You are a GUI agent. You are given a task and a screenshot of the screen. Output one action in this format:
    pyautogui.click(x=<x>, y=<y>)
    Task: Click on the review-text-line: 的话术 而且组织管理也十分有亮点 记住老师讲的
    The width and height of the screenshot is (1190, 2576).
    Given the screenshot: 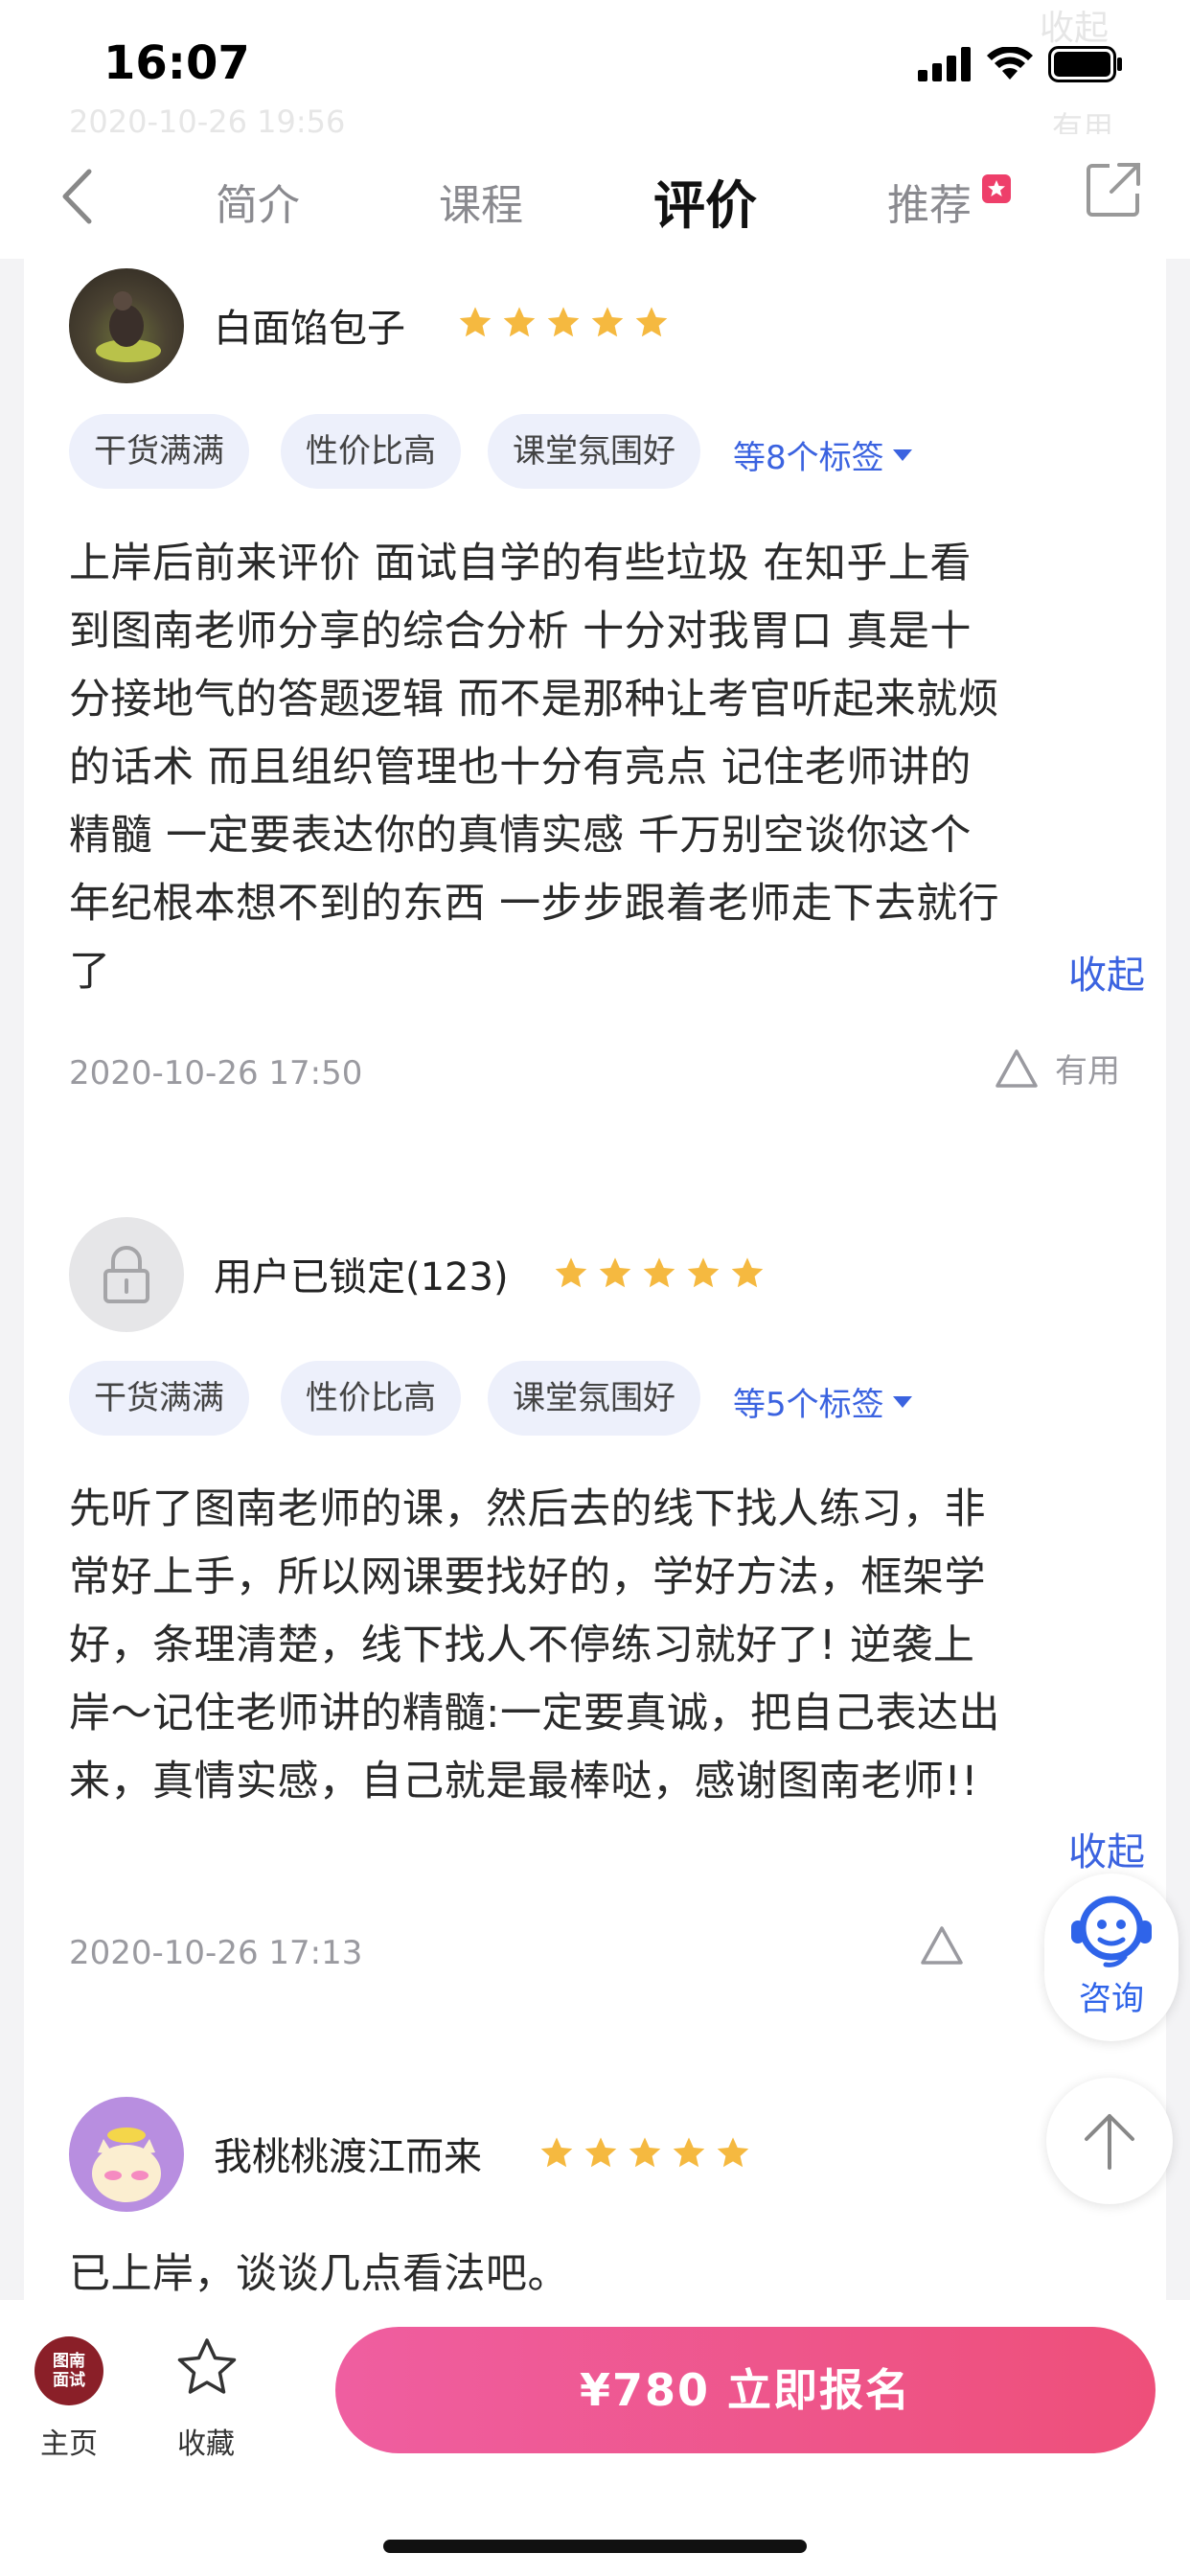 What is the action you would take?
    pyautogui.click(x=521, y=768)
    